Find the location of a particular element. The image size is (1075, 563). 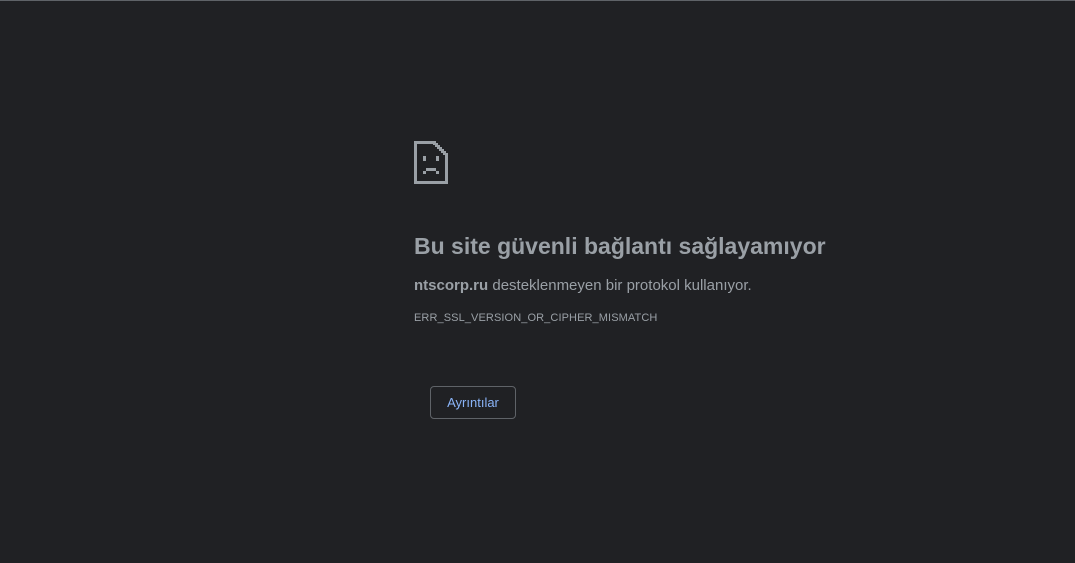

details-button: Ayrıntılar is located at coordinates (473, 402).